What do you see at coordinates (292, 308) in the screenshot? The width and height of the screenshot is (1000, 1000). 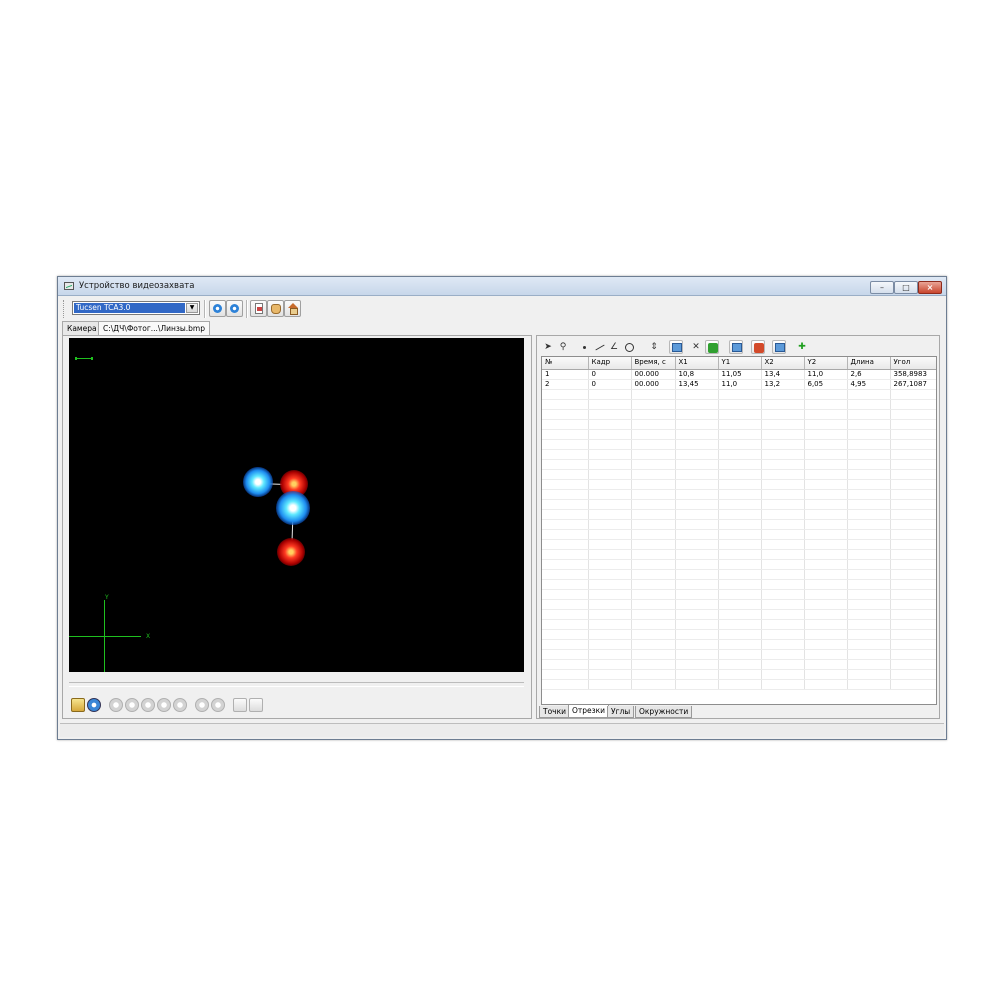 I see `home-button` at bounding box center [292, 308].